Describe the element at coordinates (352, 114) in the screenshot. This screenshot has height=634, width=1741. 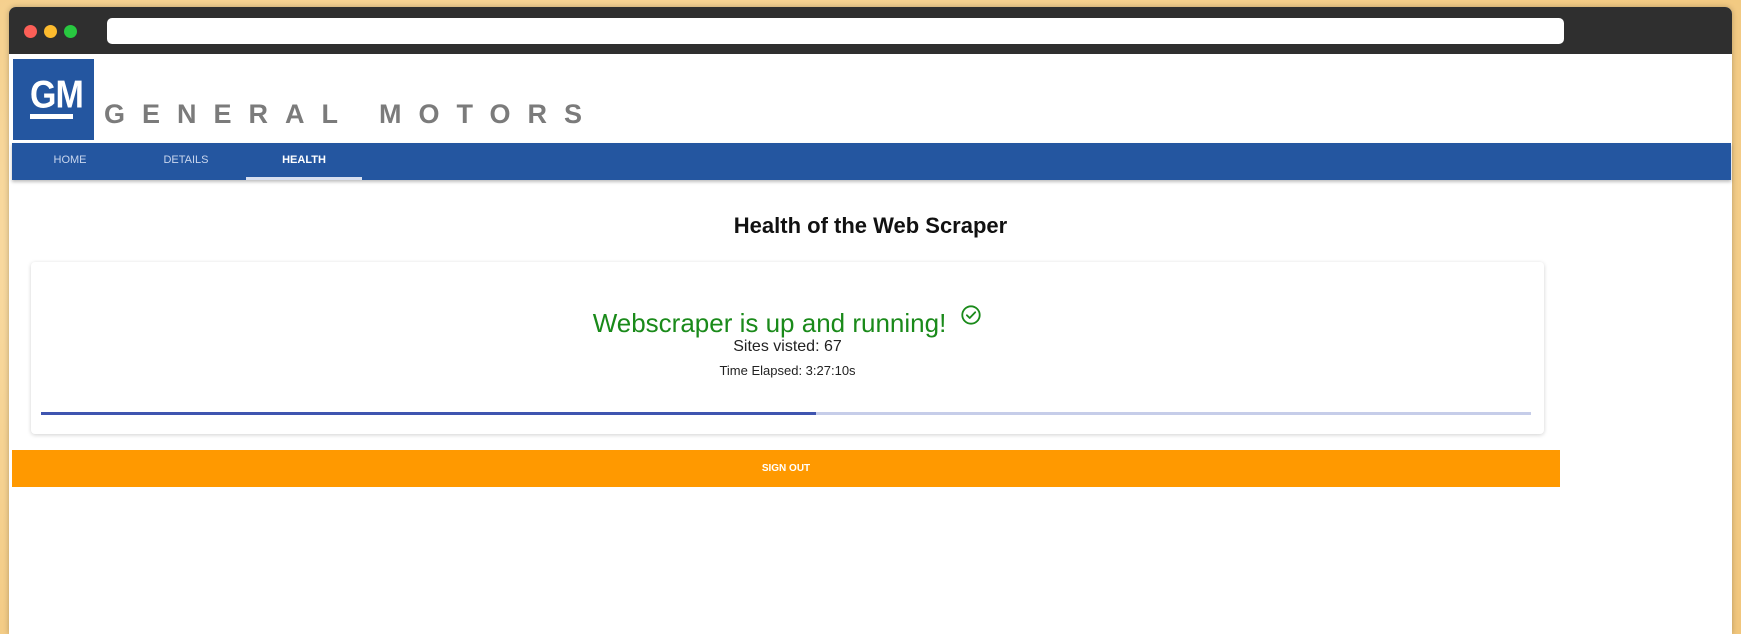
I see `brand-wordmark: GENERAL MOTORS` at that location.